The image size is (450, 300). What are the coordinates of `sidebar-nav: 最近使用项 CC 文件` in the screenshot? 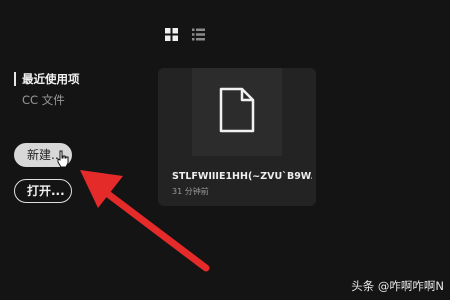 It's located at (47, 89).